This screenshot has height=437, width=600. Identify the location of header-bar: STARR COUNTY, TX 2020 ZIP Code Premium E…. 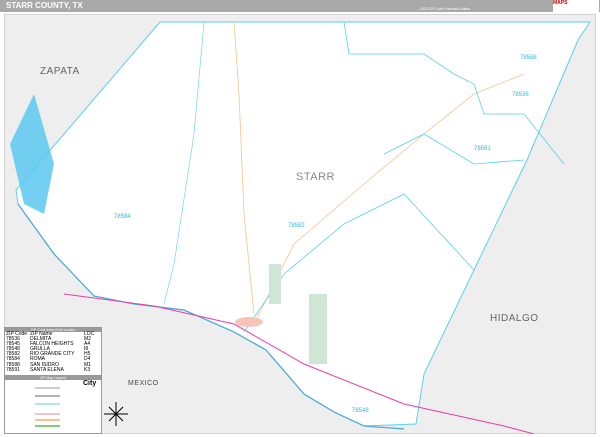
(300, 6).